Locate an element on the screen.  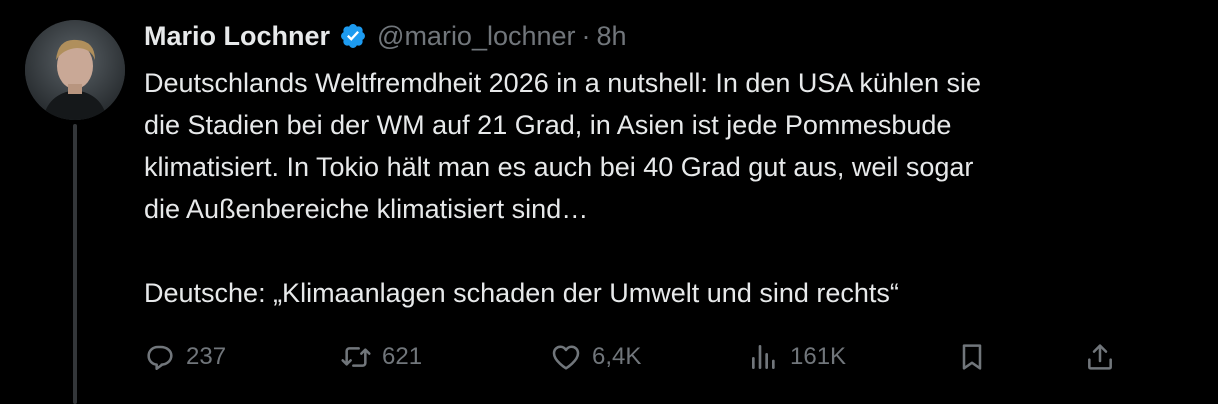
thread-line is located at coordinates (75, 264).